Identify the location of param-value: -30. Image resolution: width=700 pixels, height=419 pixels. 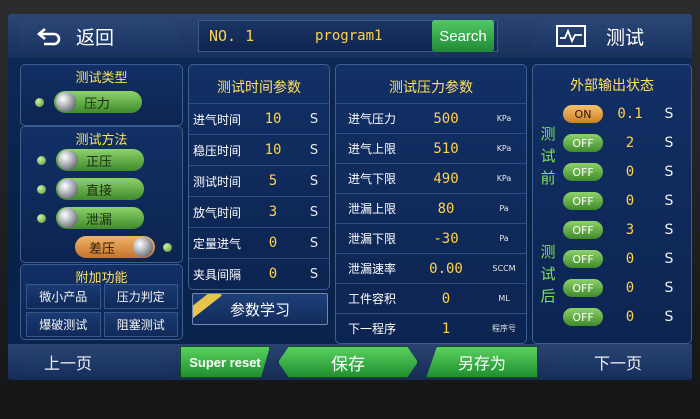
(446, 239).